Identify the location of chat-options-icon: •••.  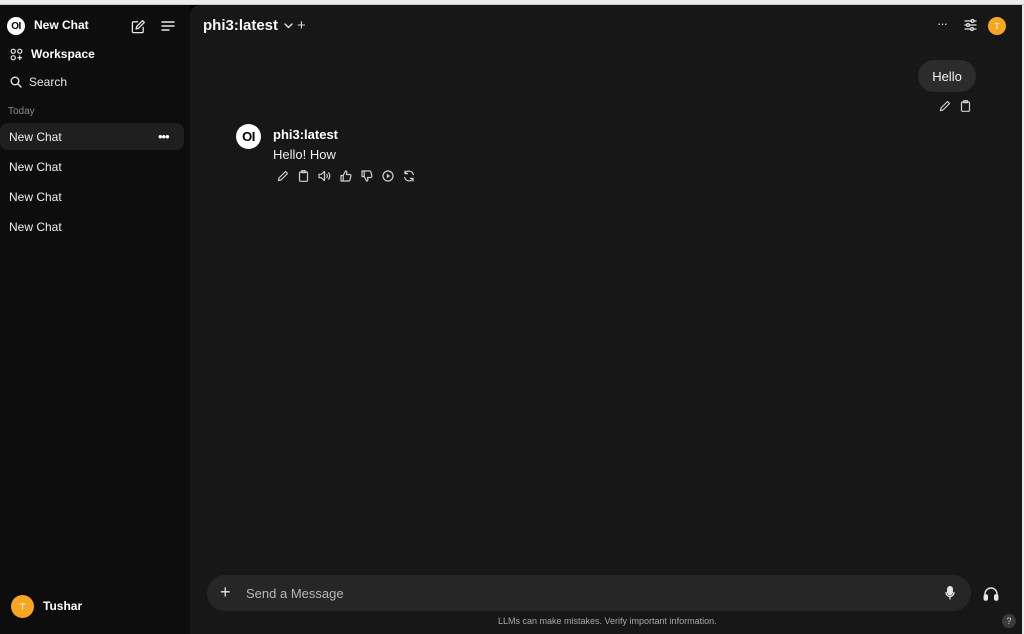
(164, 136).